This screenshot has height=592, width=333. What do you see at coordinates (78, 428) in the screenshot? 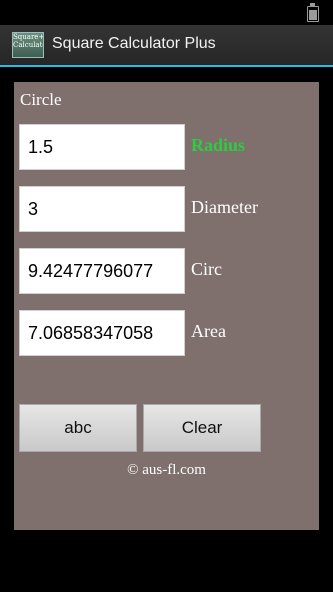
I see `abc-button: abc` at bounding box center [78, 428].